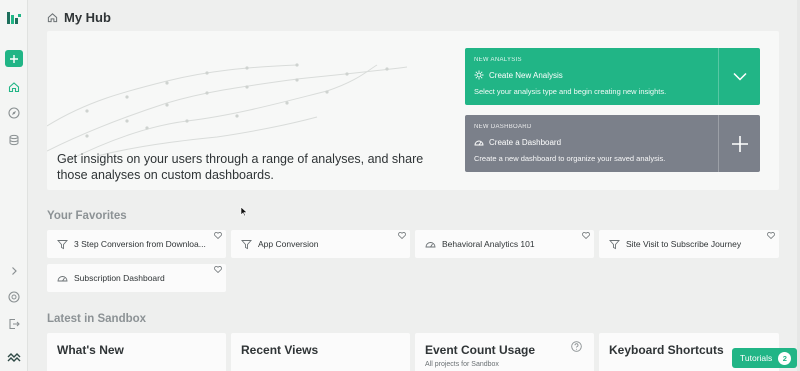  Describe the element at coordinates (90, 350) in the screenshot. I see `card-title: What's New` at that location.